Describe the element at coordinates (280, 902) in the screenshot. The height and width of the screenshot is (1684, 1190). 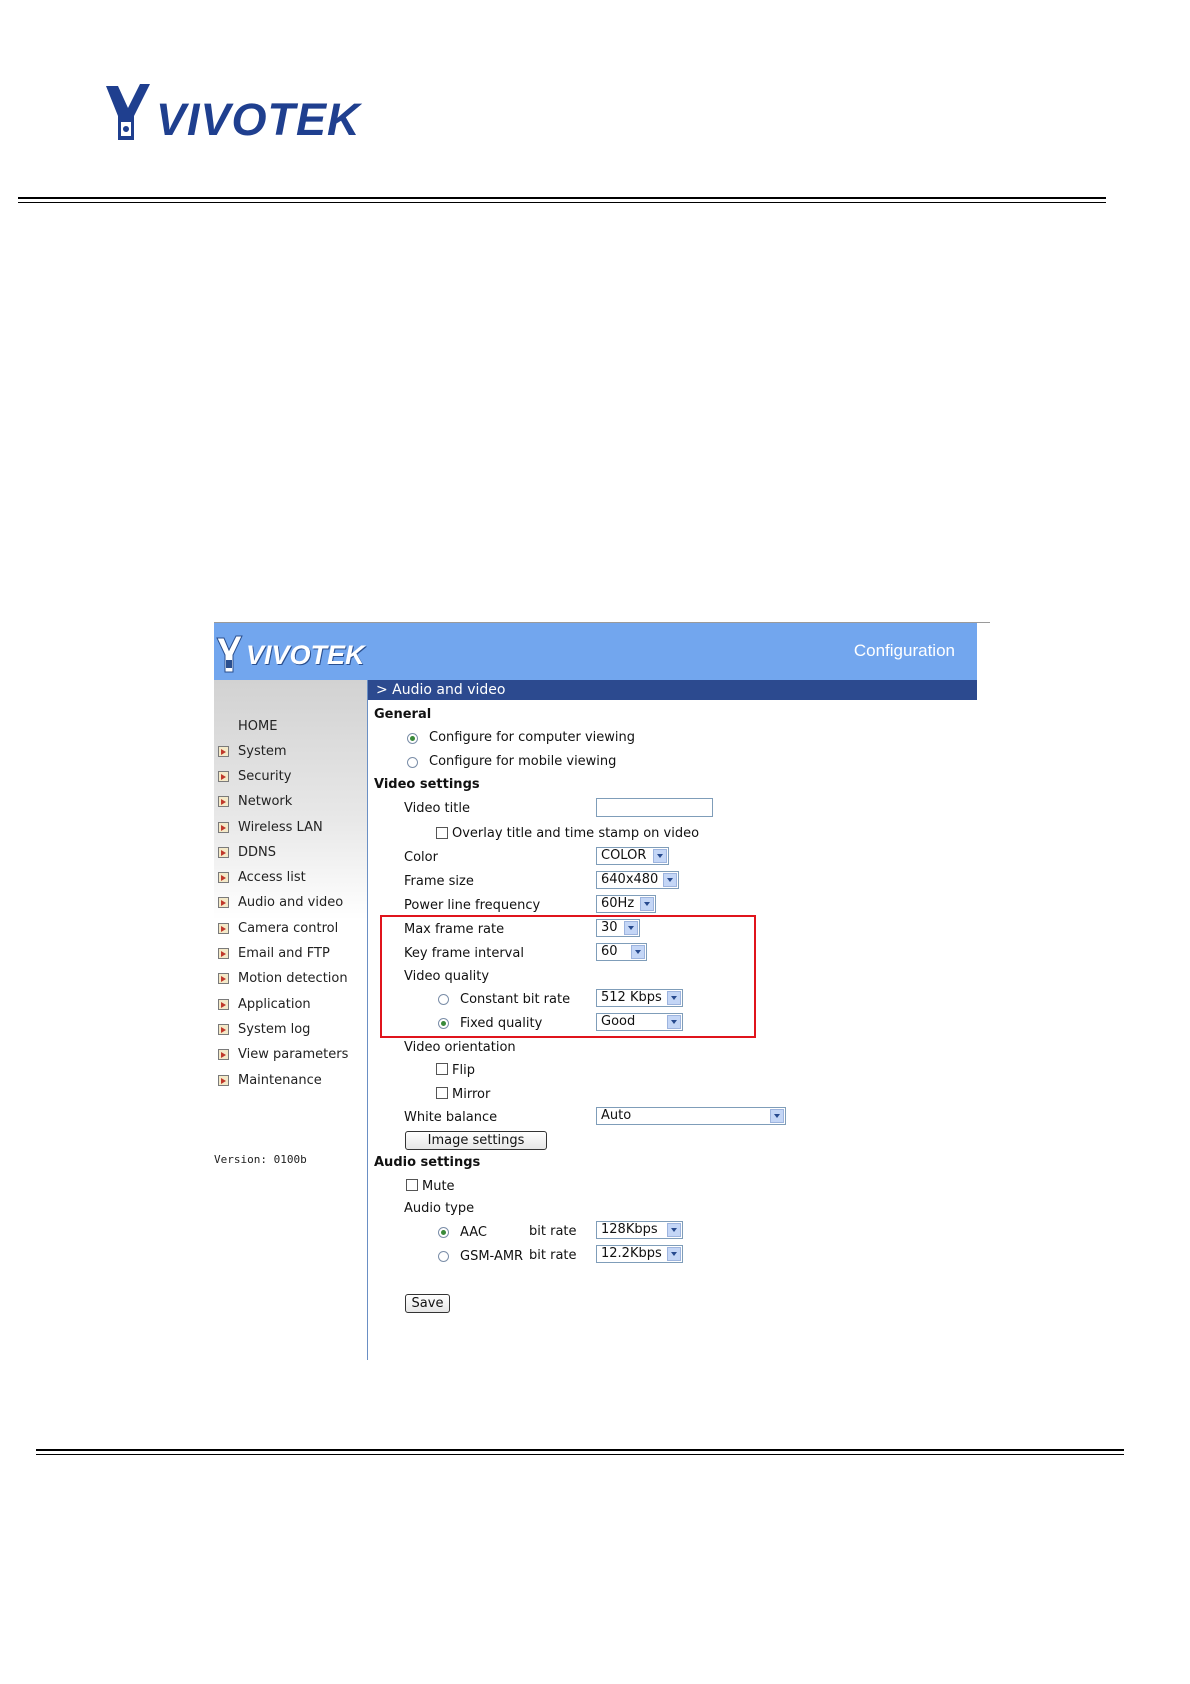
I see `menu-item-audio-and-video: Audio and video` at that location.